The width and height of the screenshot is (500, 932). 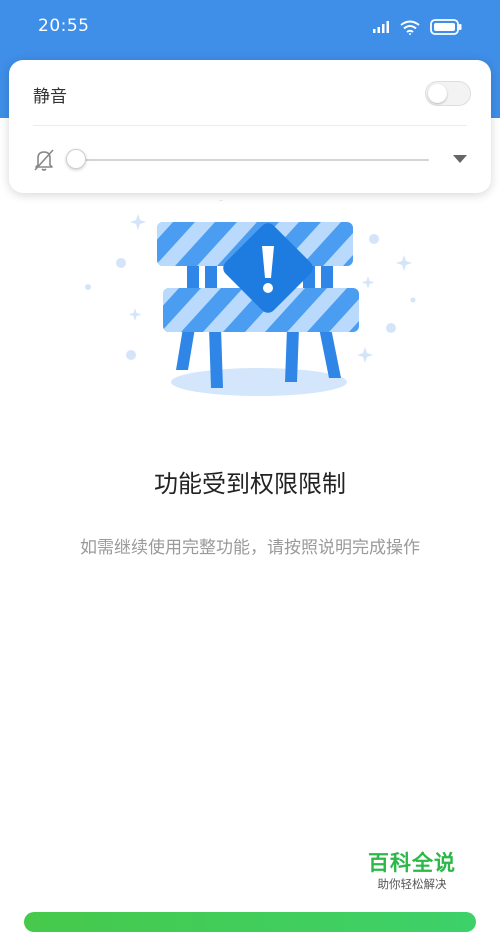 I want to click on chevron-down-icon, so click(x=460, y=159).